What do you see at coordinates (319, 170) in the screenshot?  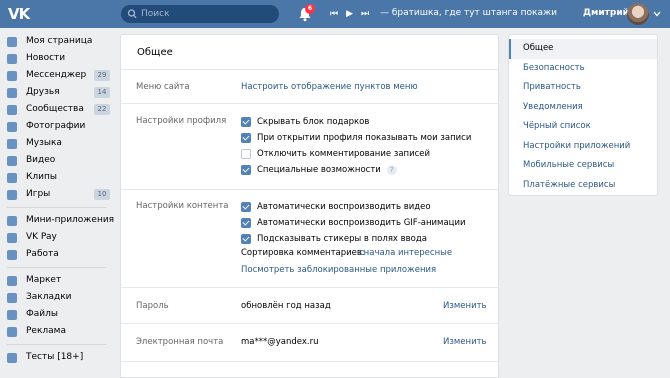 I see `accessibility-checkbox: Специальные возможности?` at bounding box center [319, 170].